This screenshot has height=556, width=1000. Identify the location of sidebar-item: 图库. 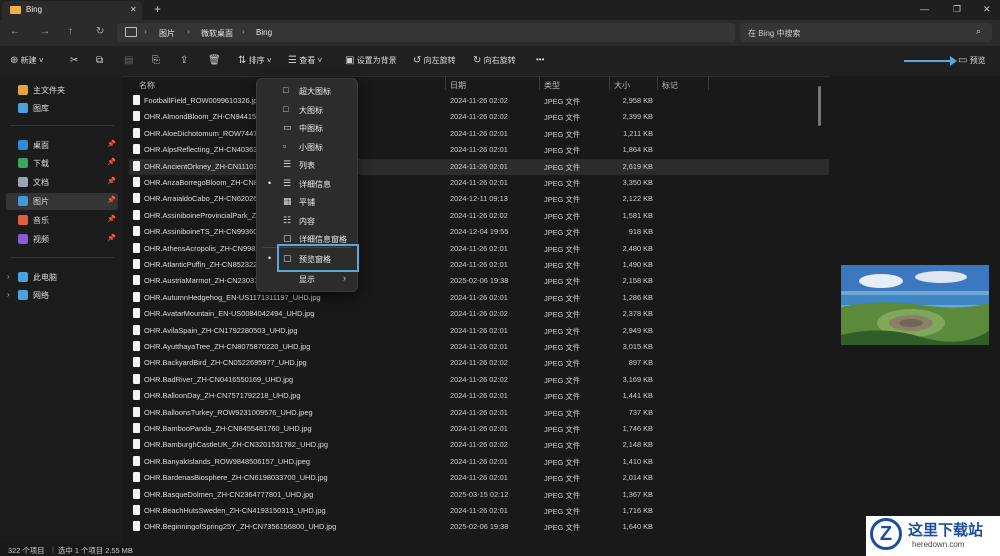
(62, 108).